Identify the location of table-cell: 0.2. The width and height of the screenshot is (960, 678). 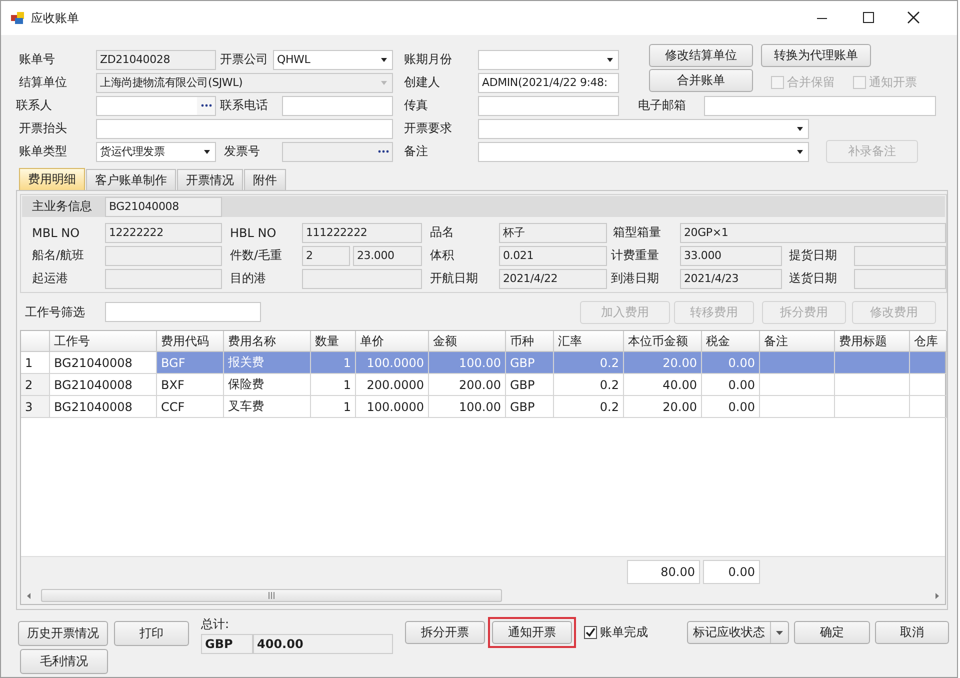
(589, 363).